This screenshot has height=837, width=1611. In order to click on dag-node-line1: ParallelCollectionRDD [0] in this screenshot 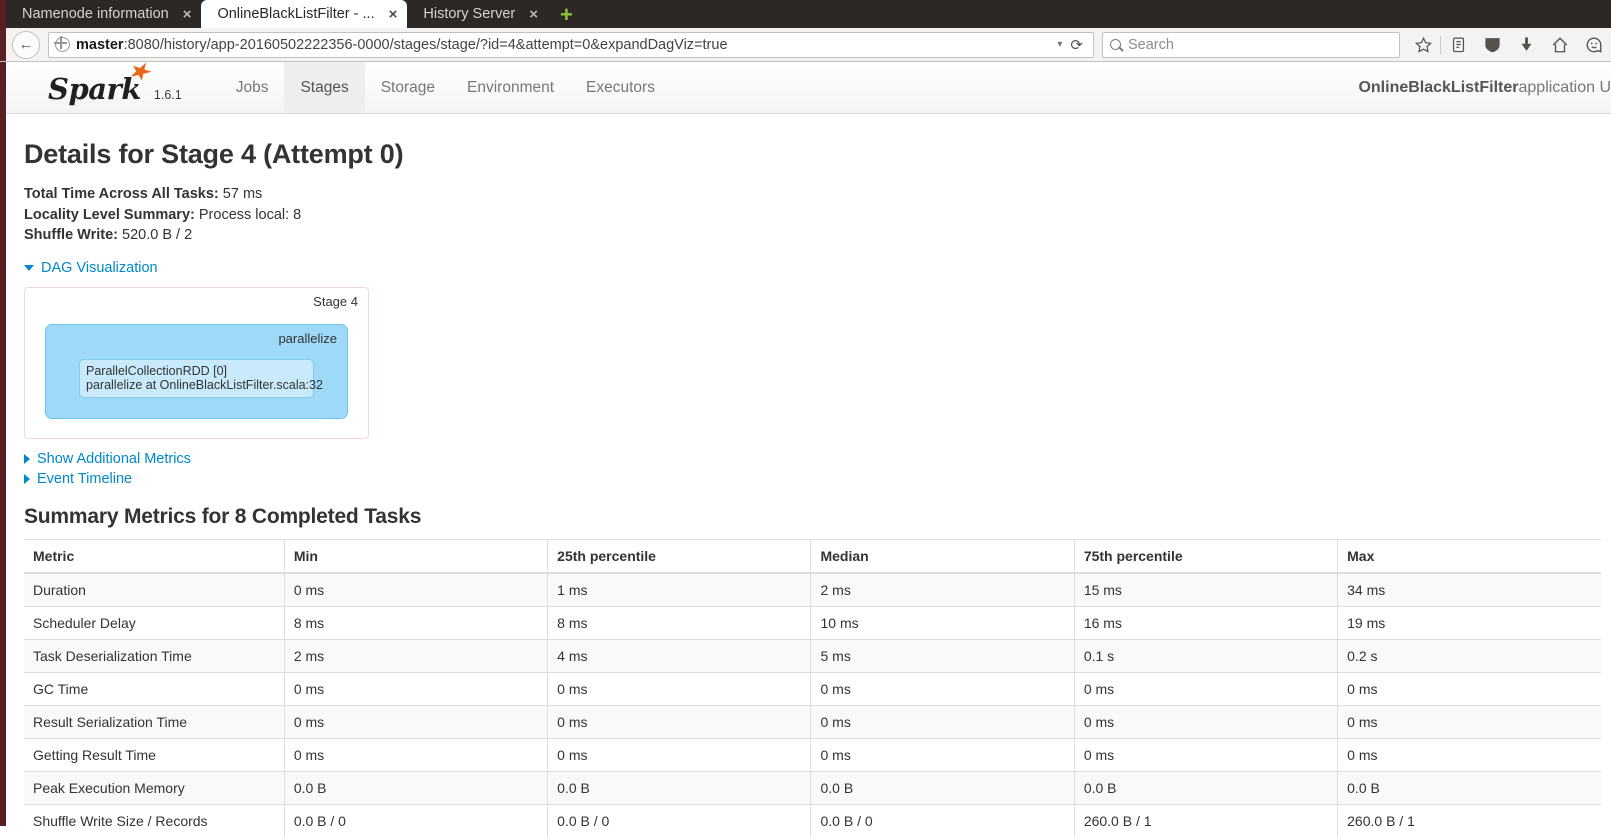, I will do `click(196, 371)`.